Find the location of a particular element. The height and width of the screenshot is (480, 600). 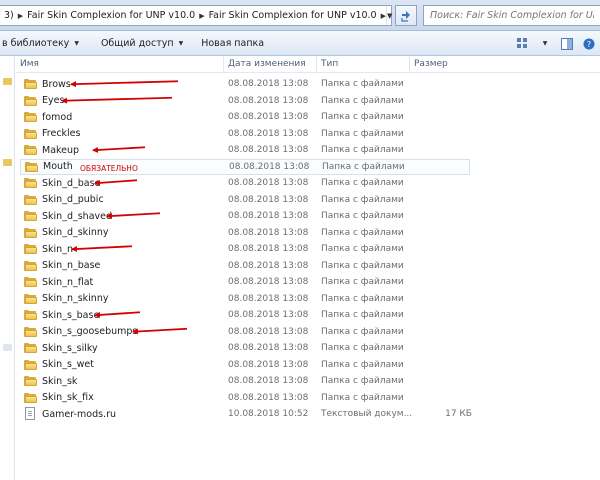

file-name: Eyes is located at coordinates (53, 101).